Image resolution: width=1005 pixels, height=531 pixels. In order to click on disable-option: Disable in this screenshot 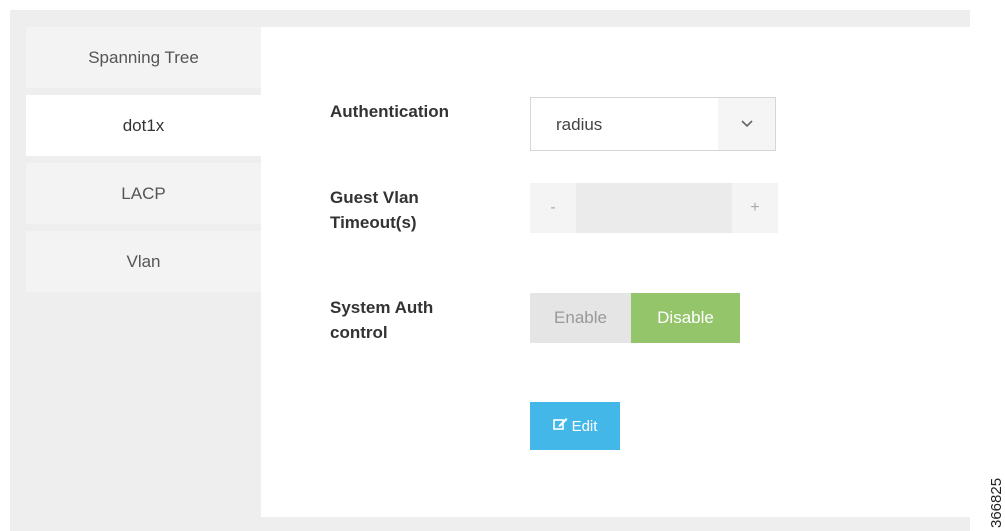, I will do `click(685, 318)`.